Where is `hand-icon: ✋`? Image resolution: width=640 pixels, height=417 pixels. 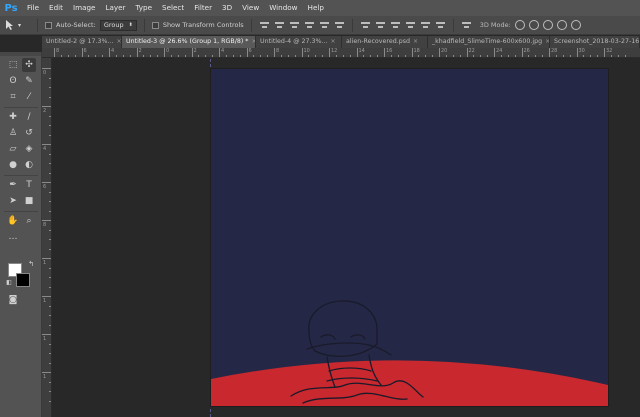 hand-icon: ✋ is located at coordinates (13, 221).